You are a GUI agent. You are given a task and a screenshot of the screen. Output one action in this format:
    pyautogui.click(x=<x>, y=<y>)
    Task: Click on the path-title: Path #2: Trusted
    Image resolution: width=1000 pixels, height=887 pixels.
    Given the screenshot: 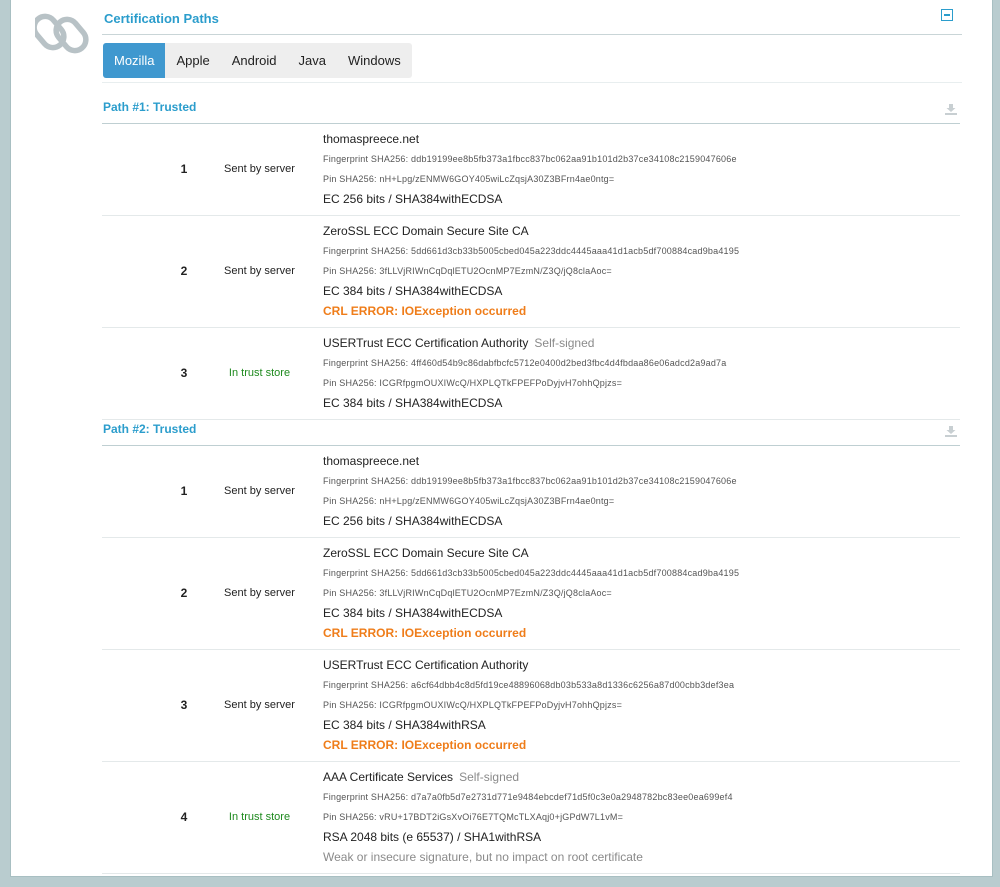 What is the action you would take?
    pyautogui.click(x=150, y=429)
    